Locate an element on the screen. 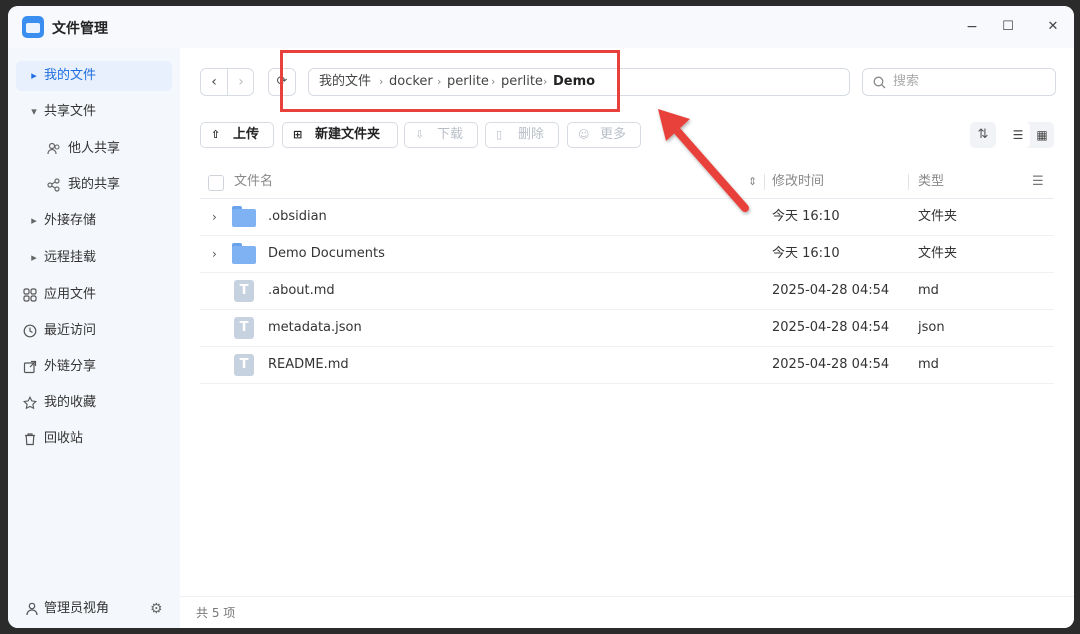 The image size is (1080, 634). grid-view-icon: ▦ is located at coordinates (1042, 135).